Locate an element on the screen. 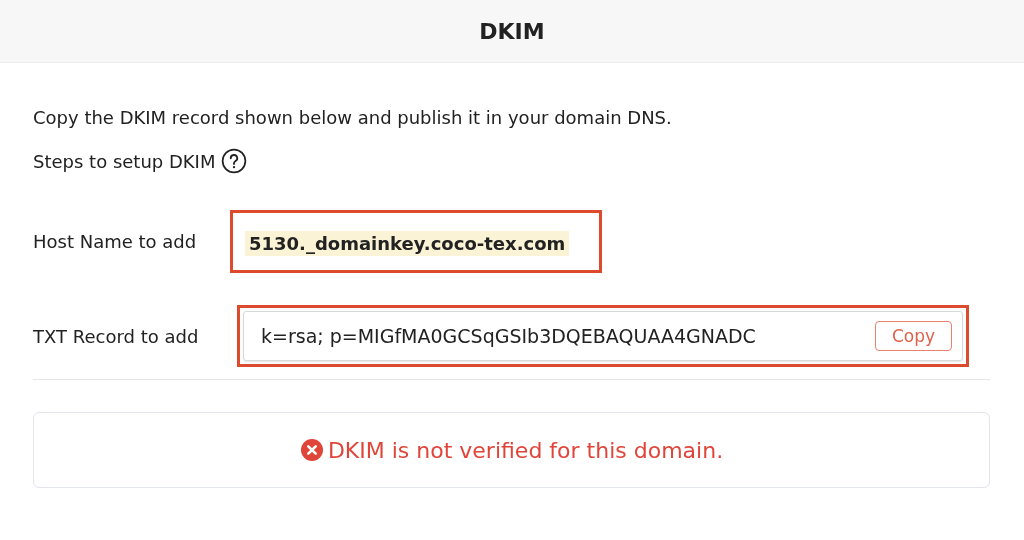 The height and width of the screenshot is (540, 1024). dialog-title: DKIM is located at coordinates (512, 31).